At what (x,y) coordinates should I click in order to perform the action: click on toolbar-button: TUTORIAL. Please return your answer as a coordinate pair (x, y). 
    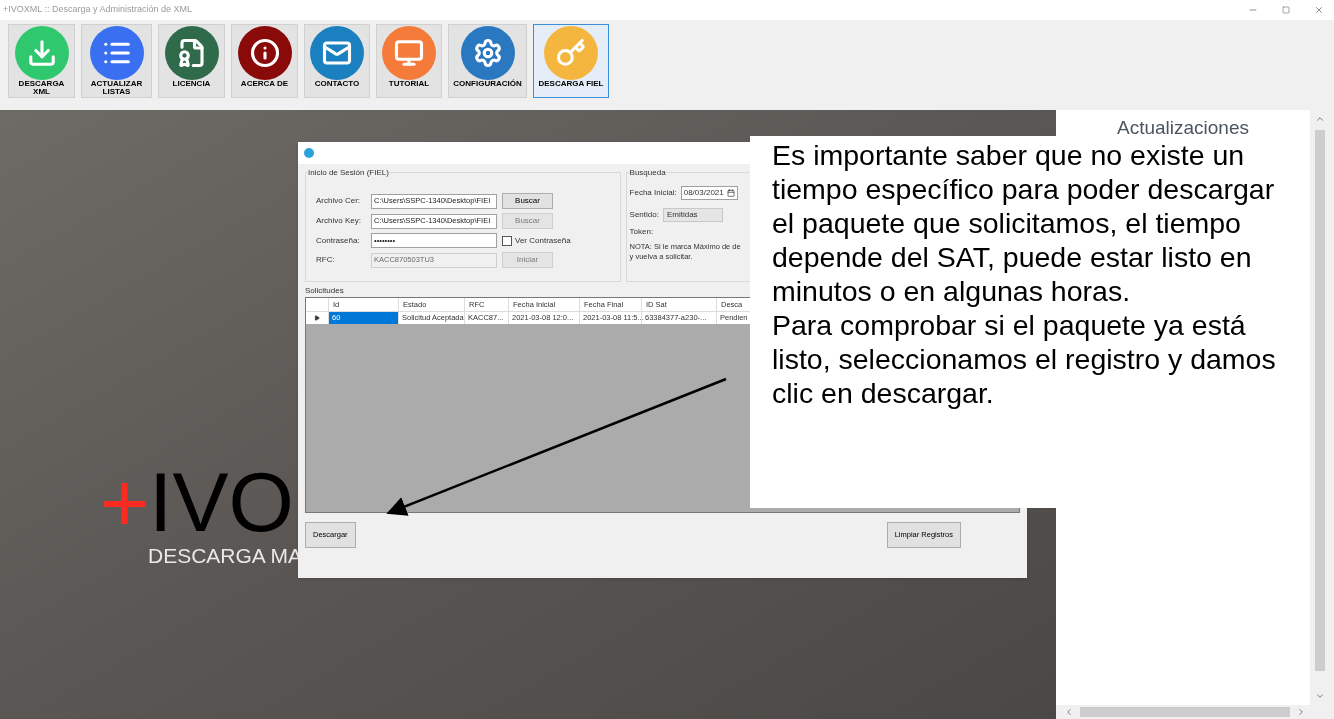
    Looking at the image, I should click on (409, 61).